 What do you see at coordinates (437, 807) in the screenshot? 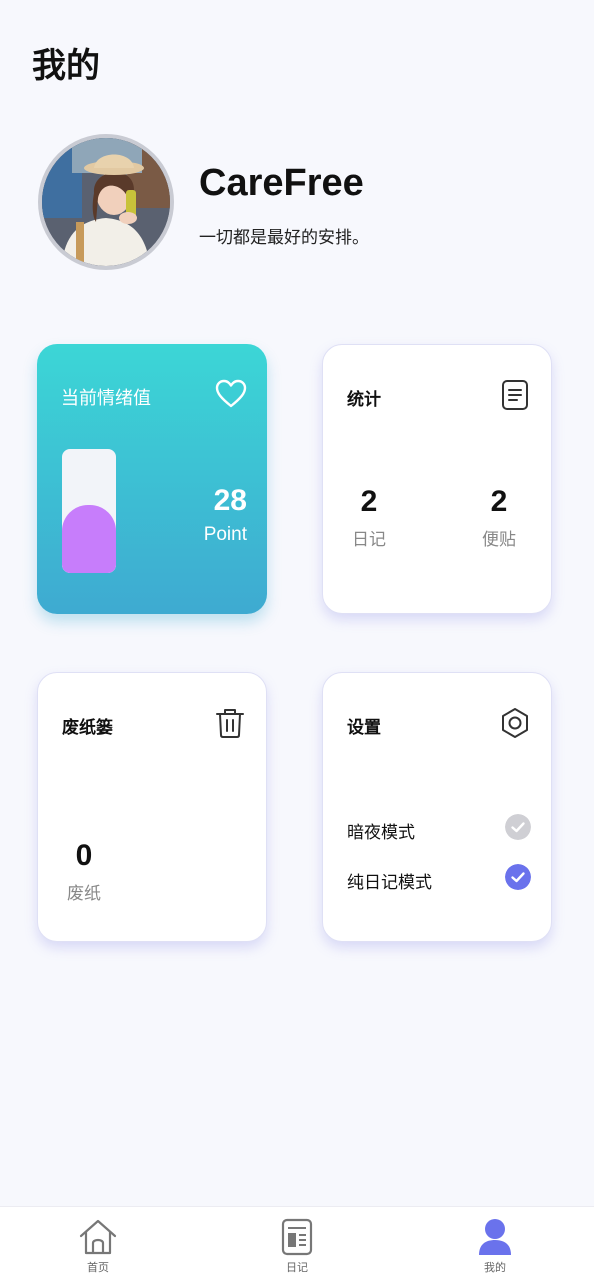
I see `settings-card: 设置 暗夜模式 纯日记模式` at bounding box center [437, 807].